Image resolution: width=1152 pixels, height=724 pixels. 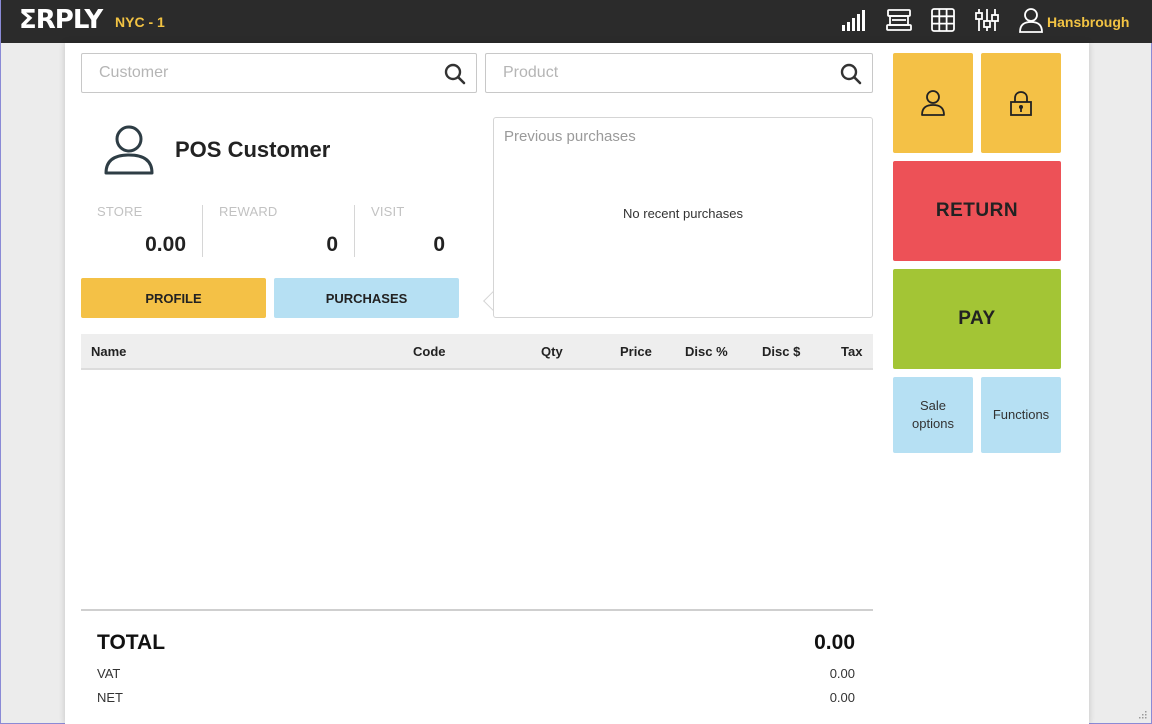 I want to click on return-label: RETURN, so click(x=977, y=210).